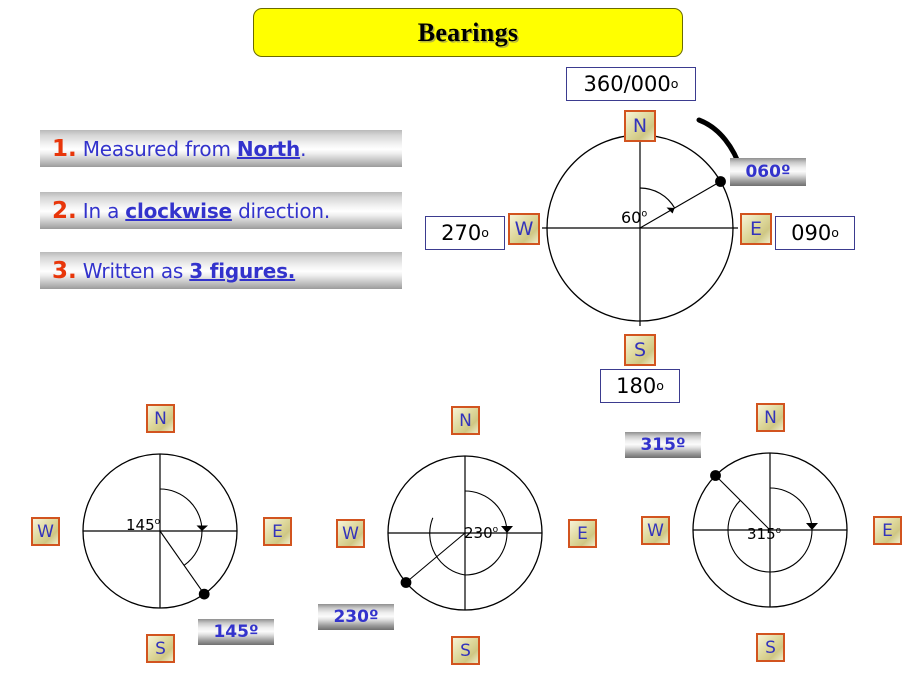 This screenshot has height=690, width=920. I want to click on page-title: Bearings, so click(468, 32).